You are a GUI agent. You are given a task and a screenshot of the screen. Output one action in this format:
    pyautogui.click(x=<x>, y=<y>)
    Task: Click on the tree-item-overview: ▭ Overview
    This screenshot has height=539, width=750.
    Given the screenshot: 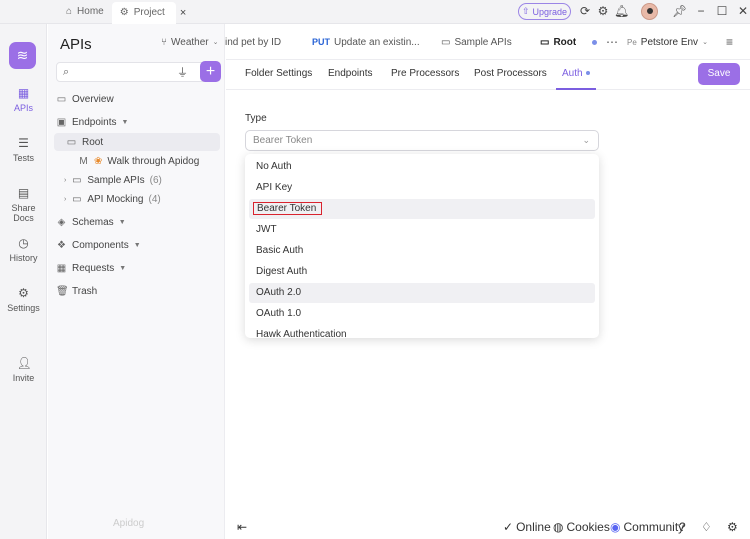 What is the action you would take?
    pyautogui.click(x=137, y=99)
    